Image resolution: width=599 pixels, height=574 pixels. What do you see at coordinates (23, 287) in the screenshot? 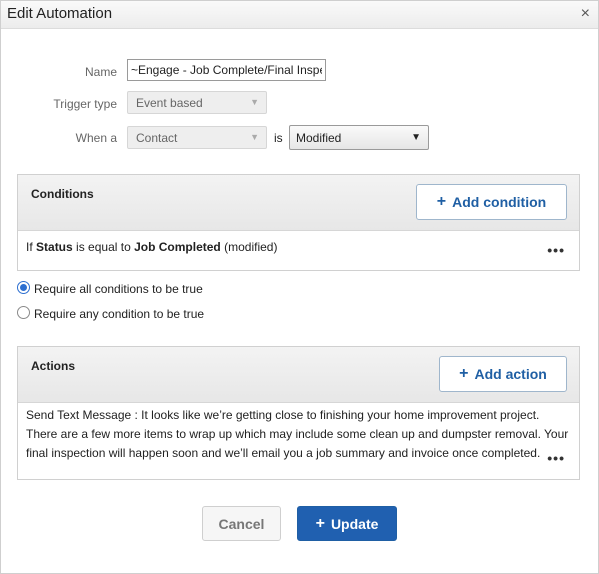
I see `require-all-radio` at bounding box center [23, 287].